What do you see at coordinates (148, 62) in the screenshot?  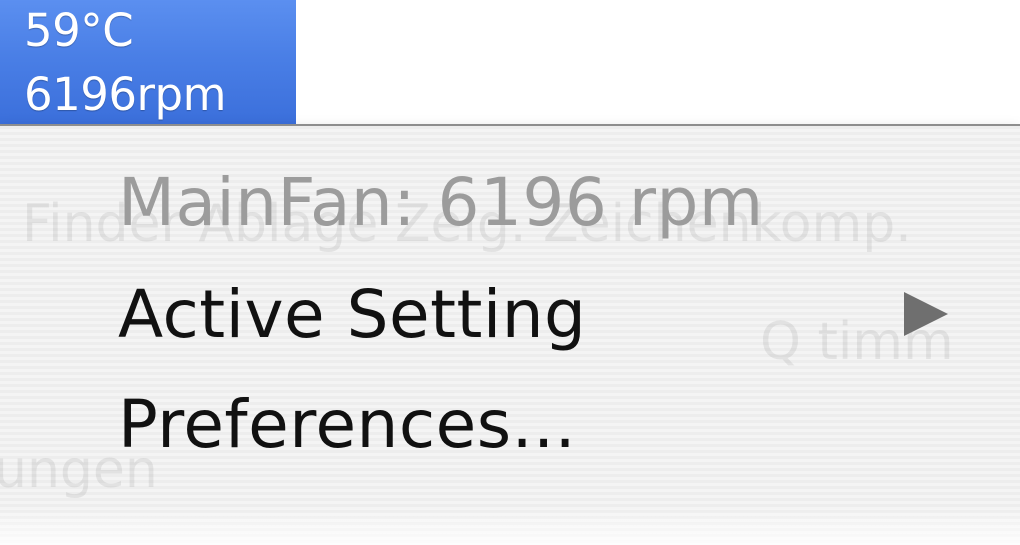 I see `fan-status-menu-item: 59°C 6196rpm` at bounding box center [148, 62].